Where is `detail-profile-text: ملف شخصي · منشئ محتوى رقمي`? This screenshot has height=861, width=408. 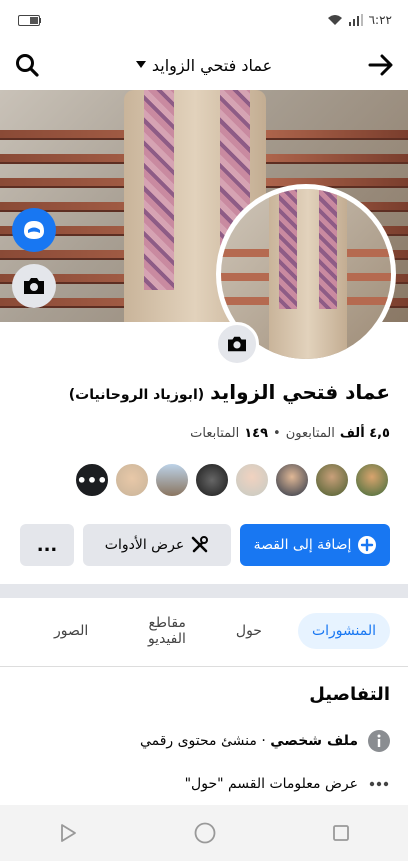 detail-profile-text: ملف شخصي · منشئ محتوى رقمي is located at coordinates (249, 741).